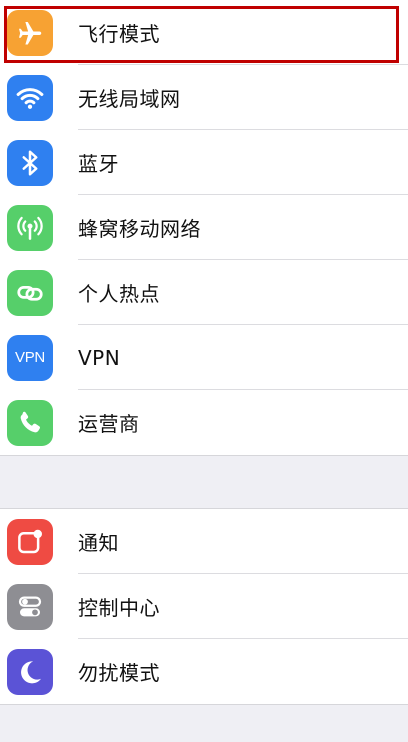 The height and width of the screenshot is (742, 408). I want to click on settings-row-airplane-mode: 飞行模式, so click(204, 32).